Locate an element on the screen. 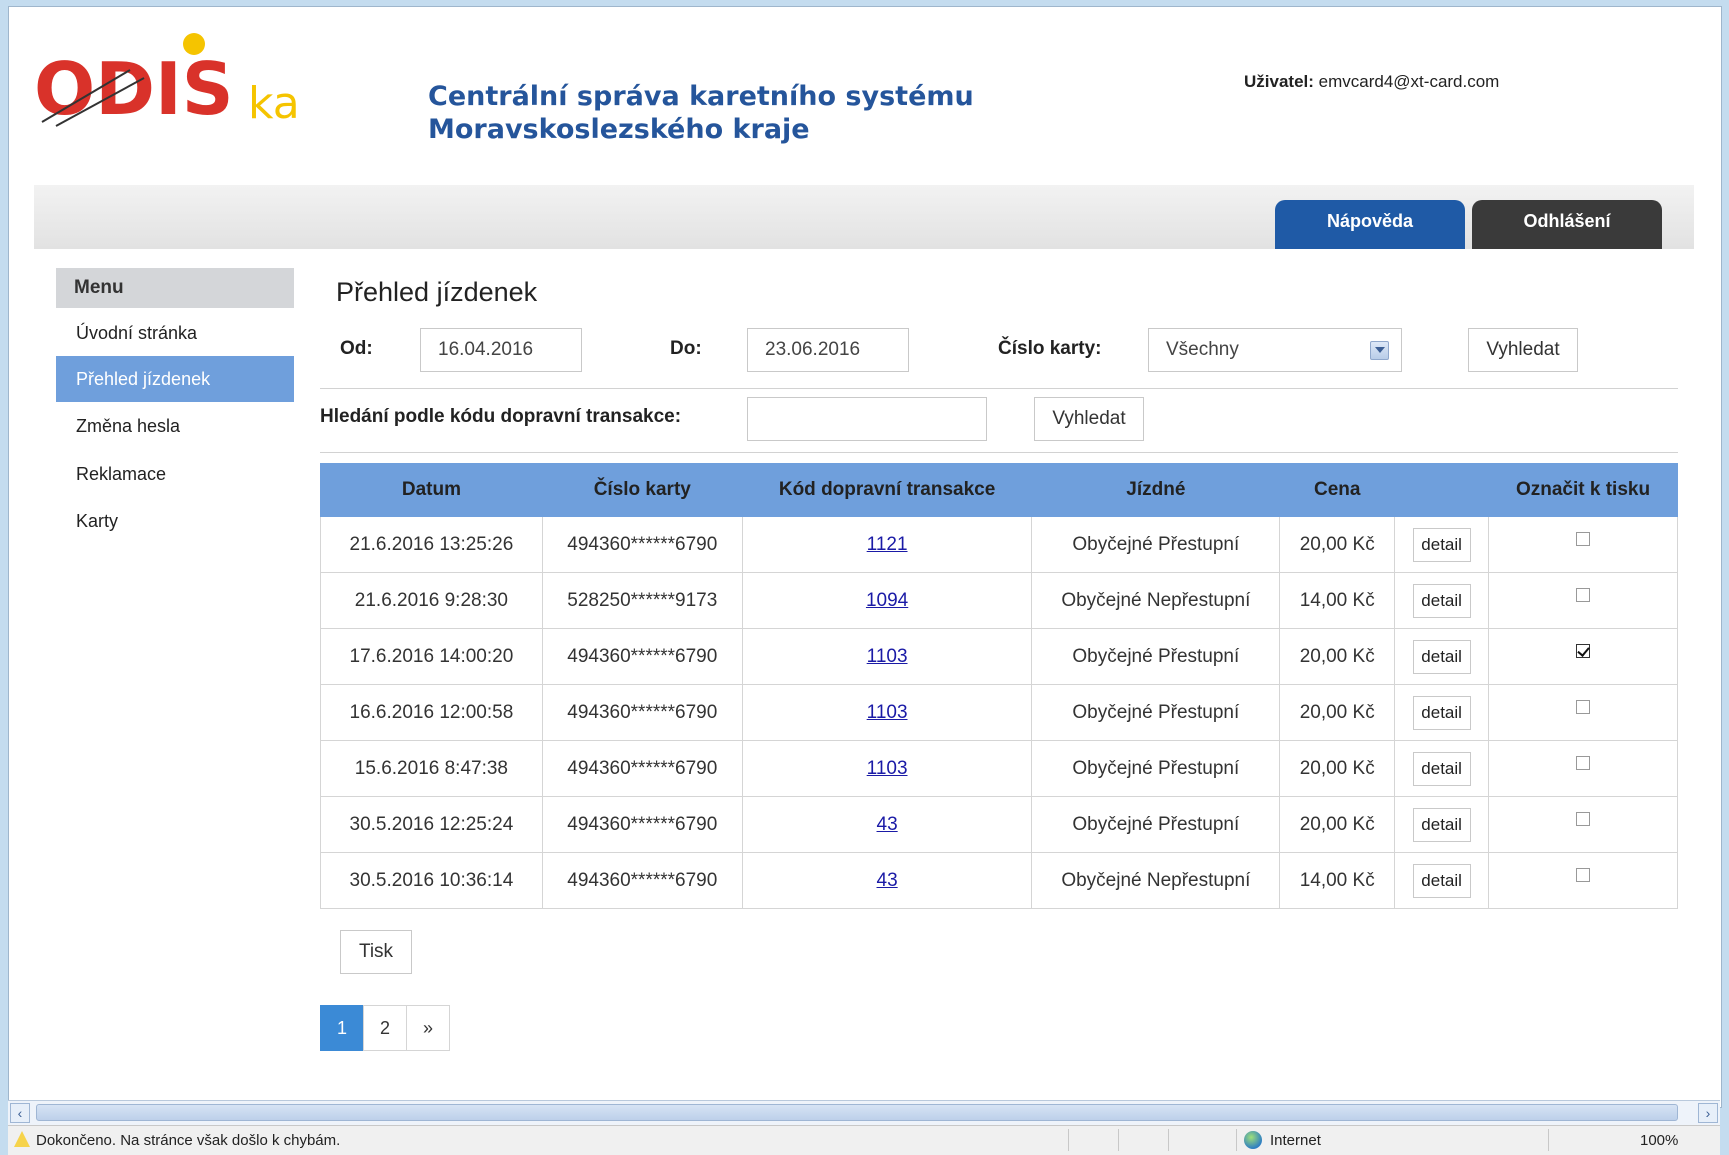 Image resolution: width=1729 pixels, height=1155 pixels. transaction-code-link: 1121 is located at coordinates (887, 544).